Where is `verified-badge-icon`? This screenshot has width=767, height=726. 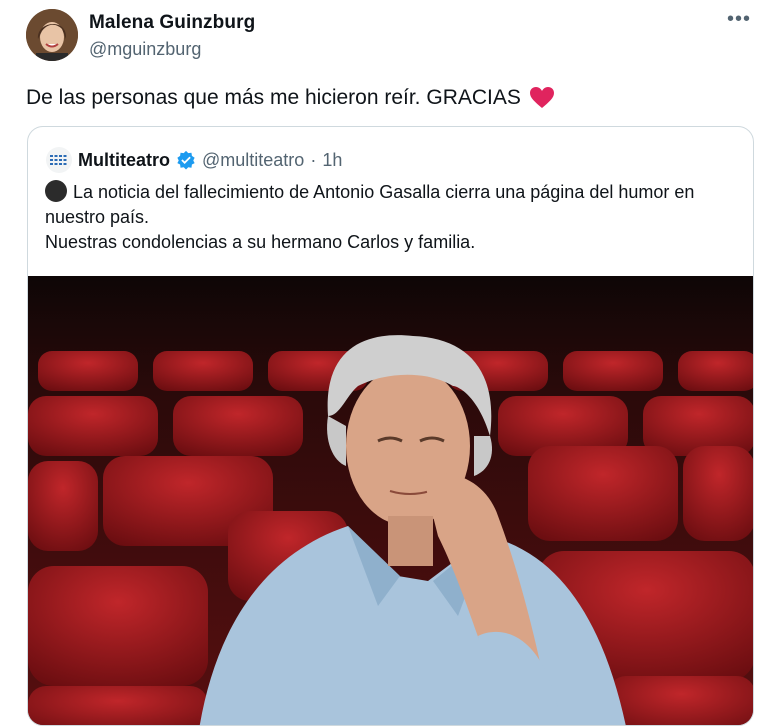 verified-badge-icon is located at coordinates (186, 160).